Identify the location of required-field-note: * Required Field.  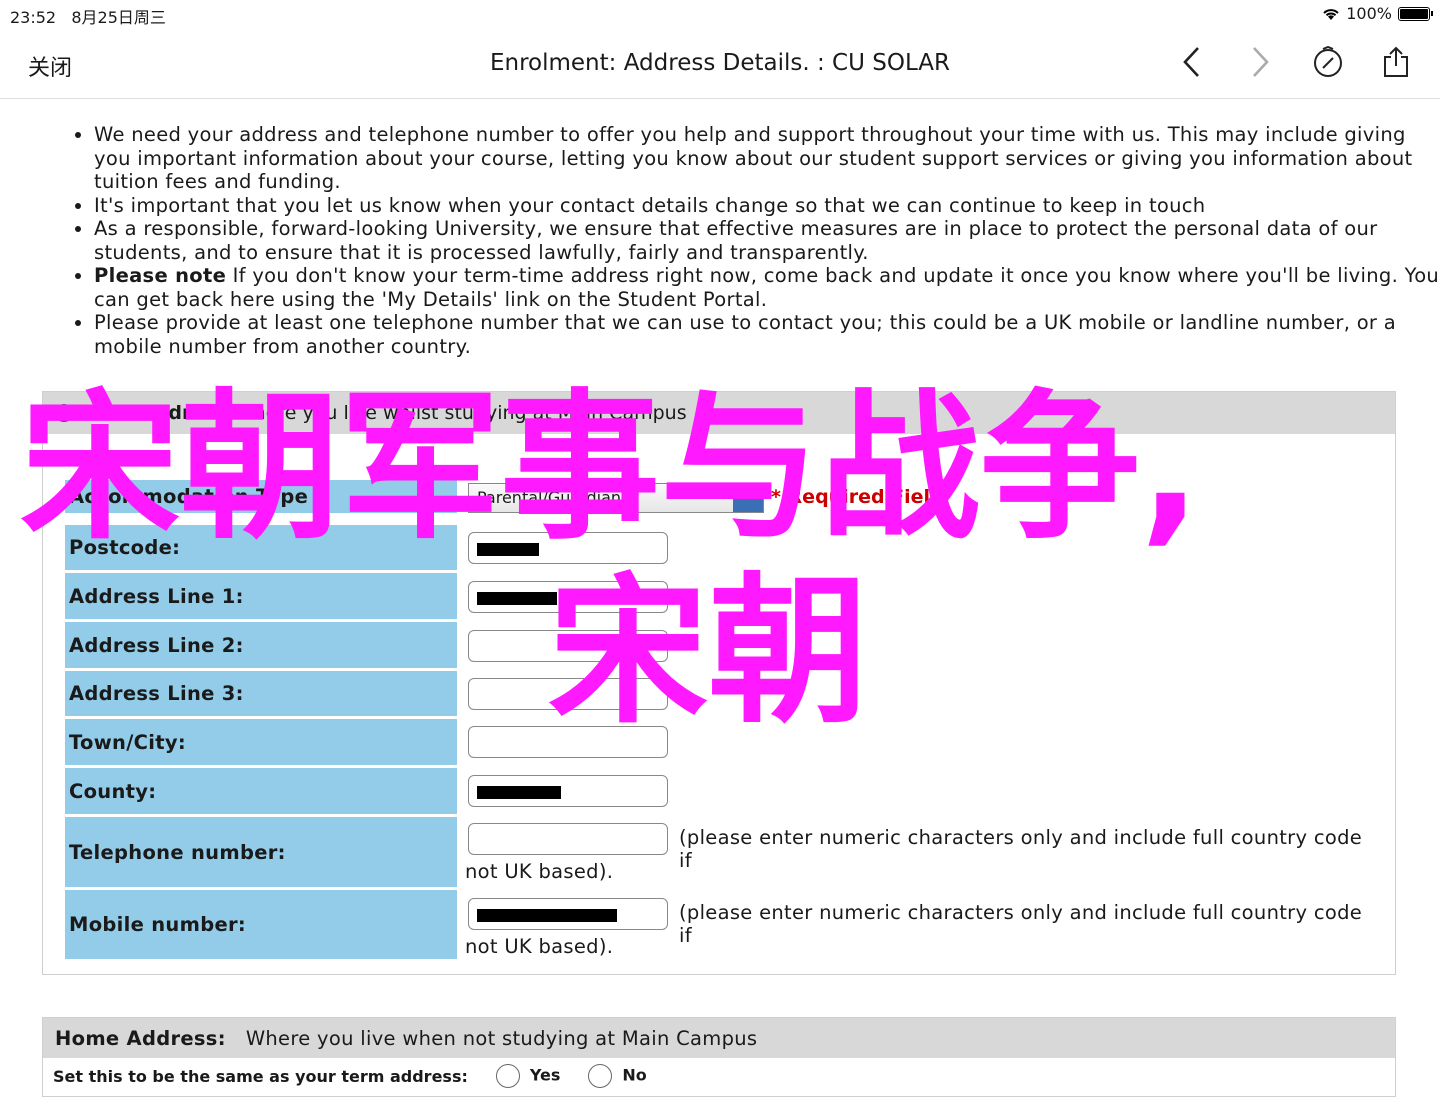
(857, 497).